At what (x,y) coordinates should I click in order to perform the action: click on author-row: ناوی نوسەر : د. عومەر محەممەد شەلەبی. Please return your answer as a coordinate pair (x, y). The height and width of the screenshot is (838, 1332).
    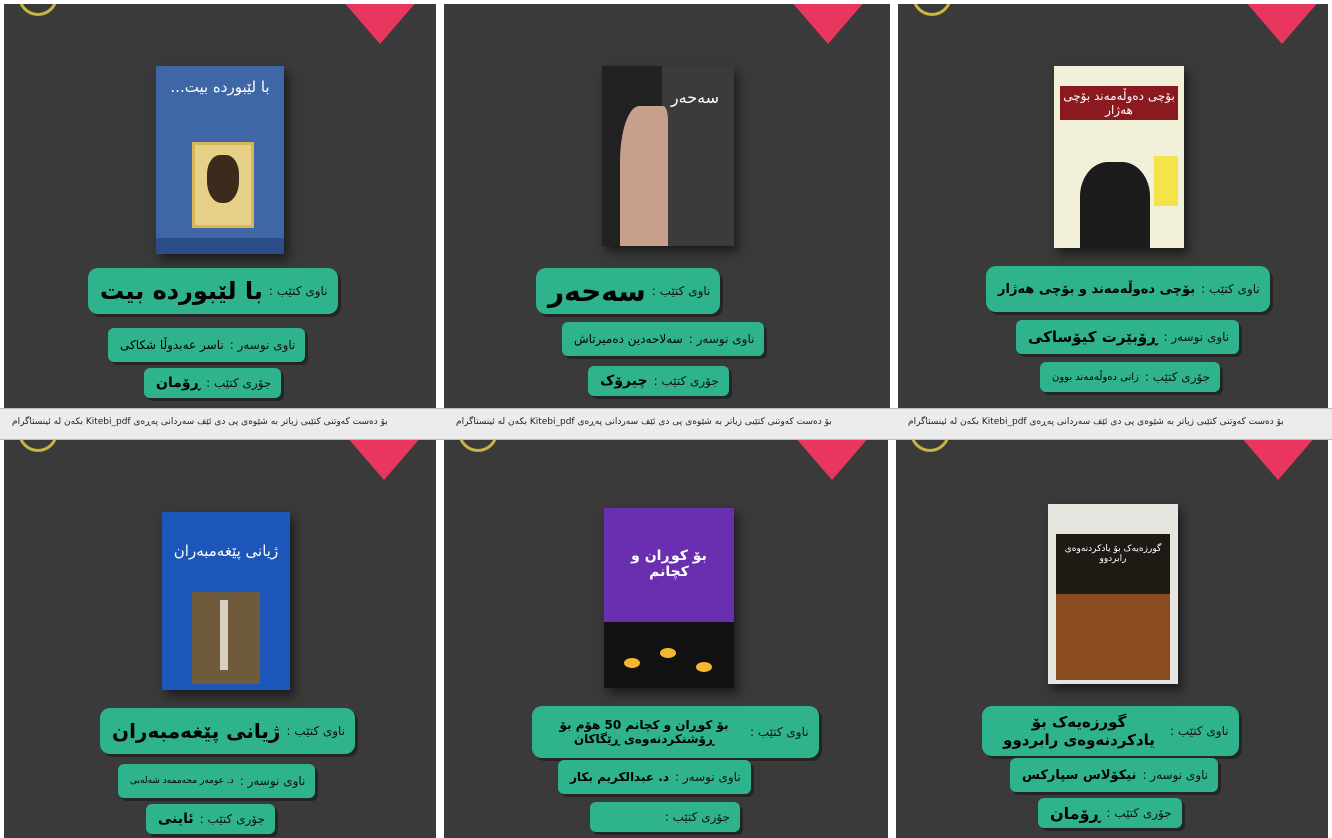
    Looking at the image, I should click on (217, 781).